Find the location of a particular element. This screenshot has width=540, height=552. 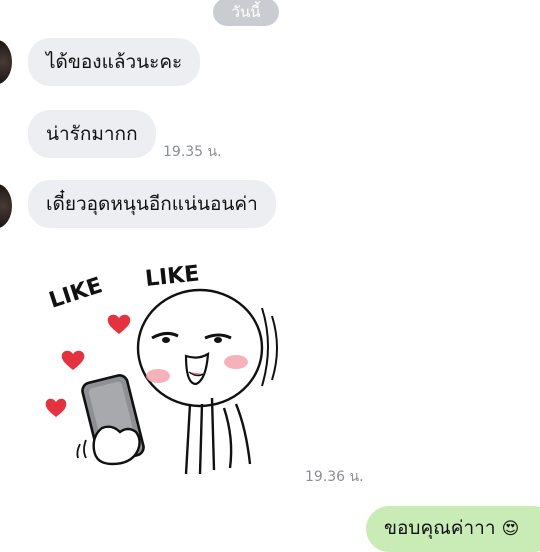

message-bubble-1: ได้ของแล้วนะคะ is located at coordinates (114, 62).